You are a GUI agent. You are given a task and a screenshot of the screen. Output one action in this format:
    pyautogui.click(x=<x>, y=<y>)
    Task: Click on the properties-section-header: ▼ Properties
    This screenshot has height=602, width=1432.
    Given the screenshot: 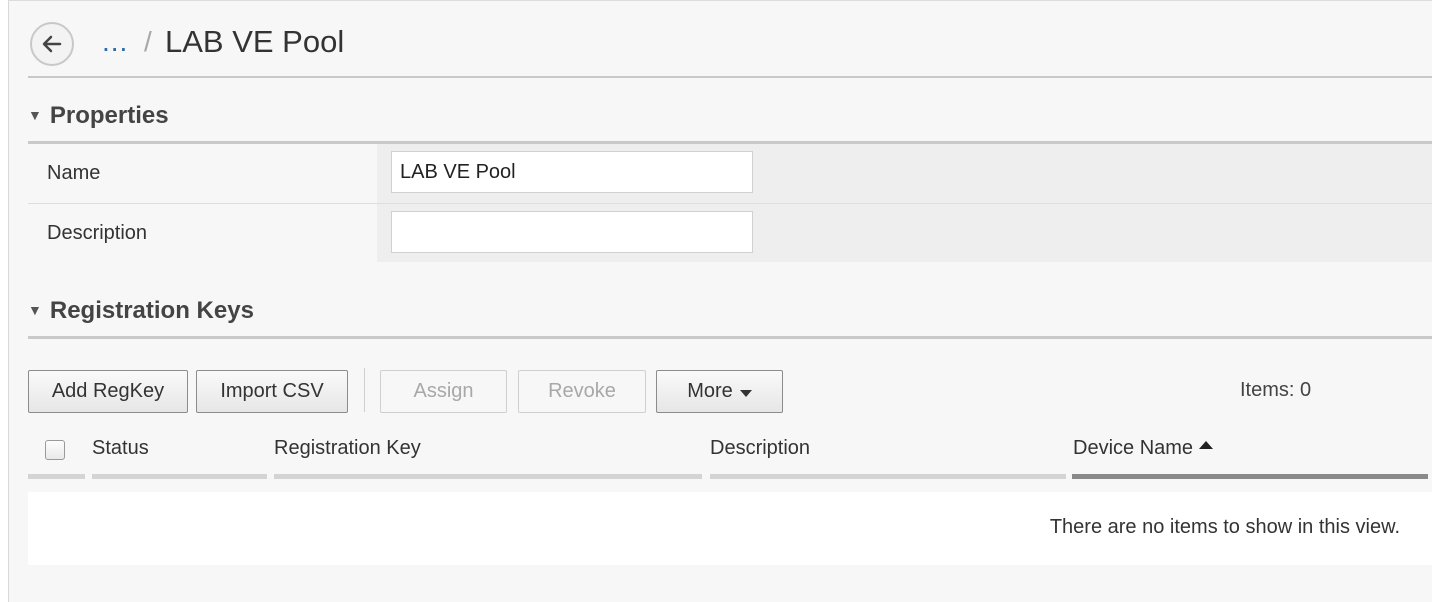 What is the action you would take?
    pyautogui.click(x=98, y=116)
    